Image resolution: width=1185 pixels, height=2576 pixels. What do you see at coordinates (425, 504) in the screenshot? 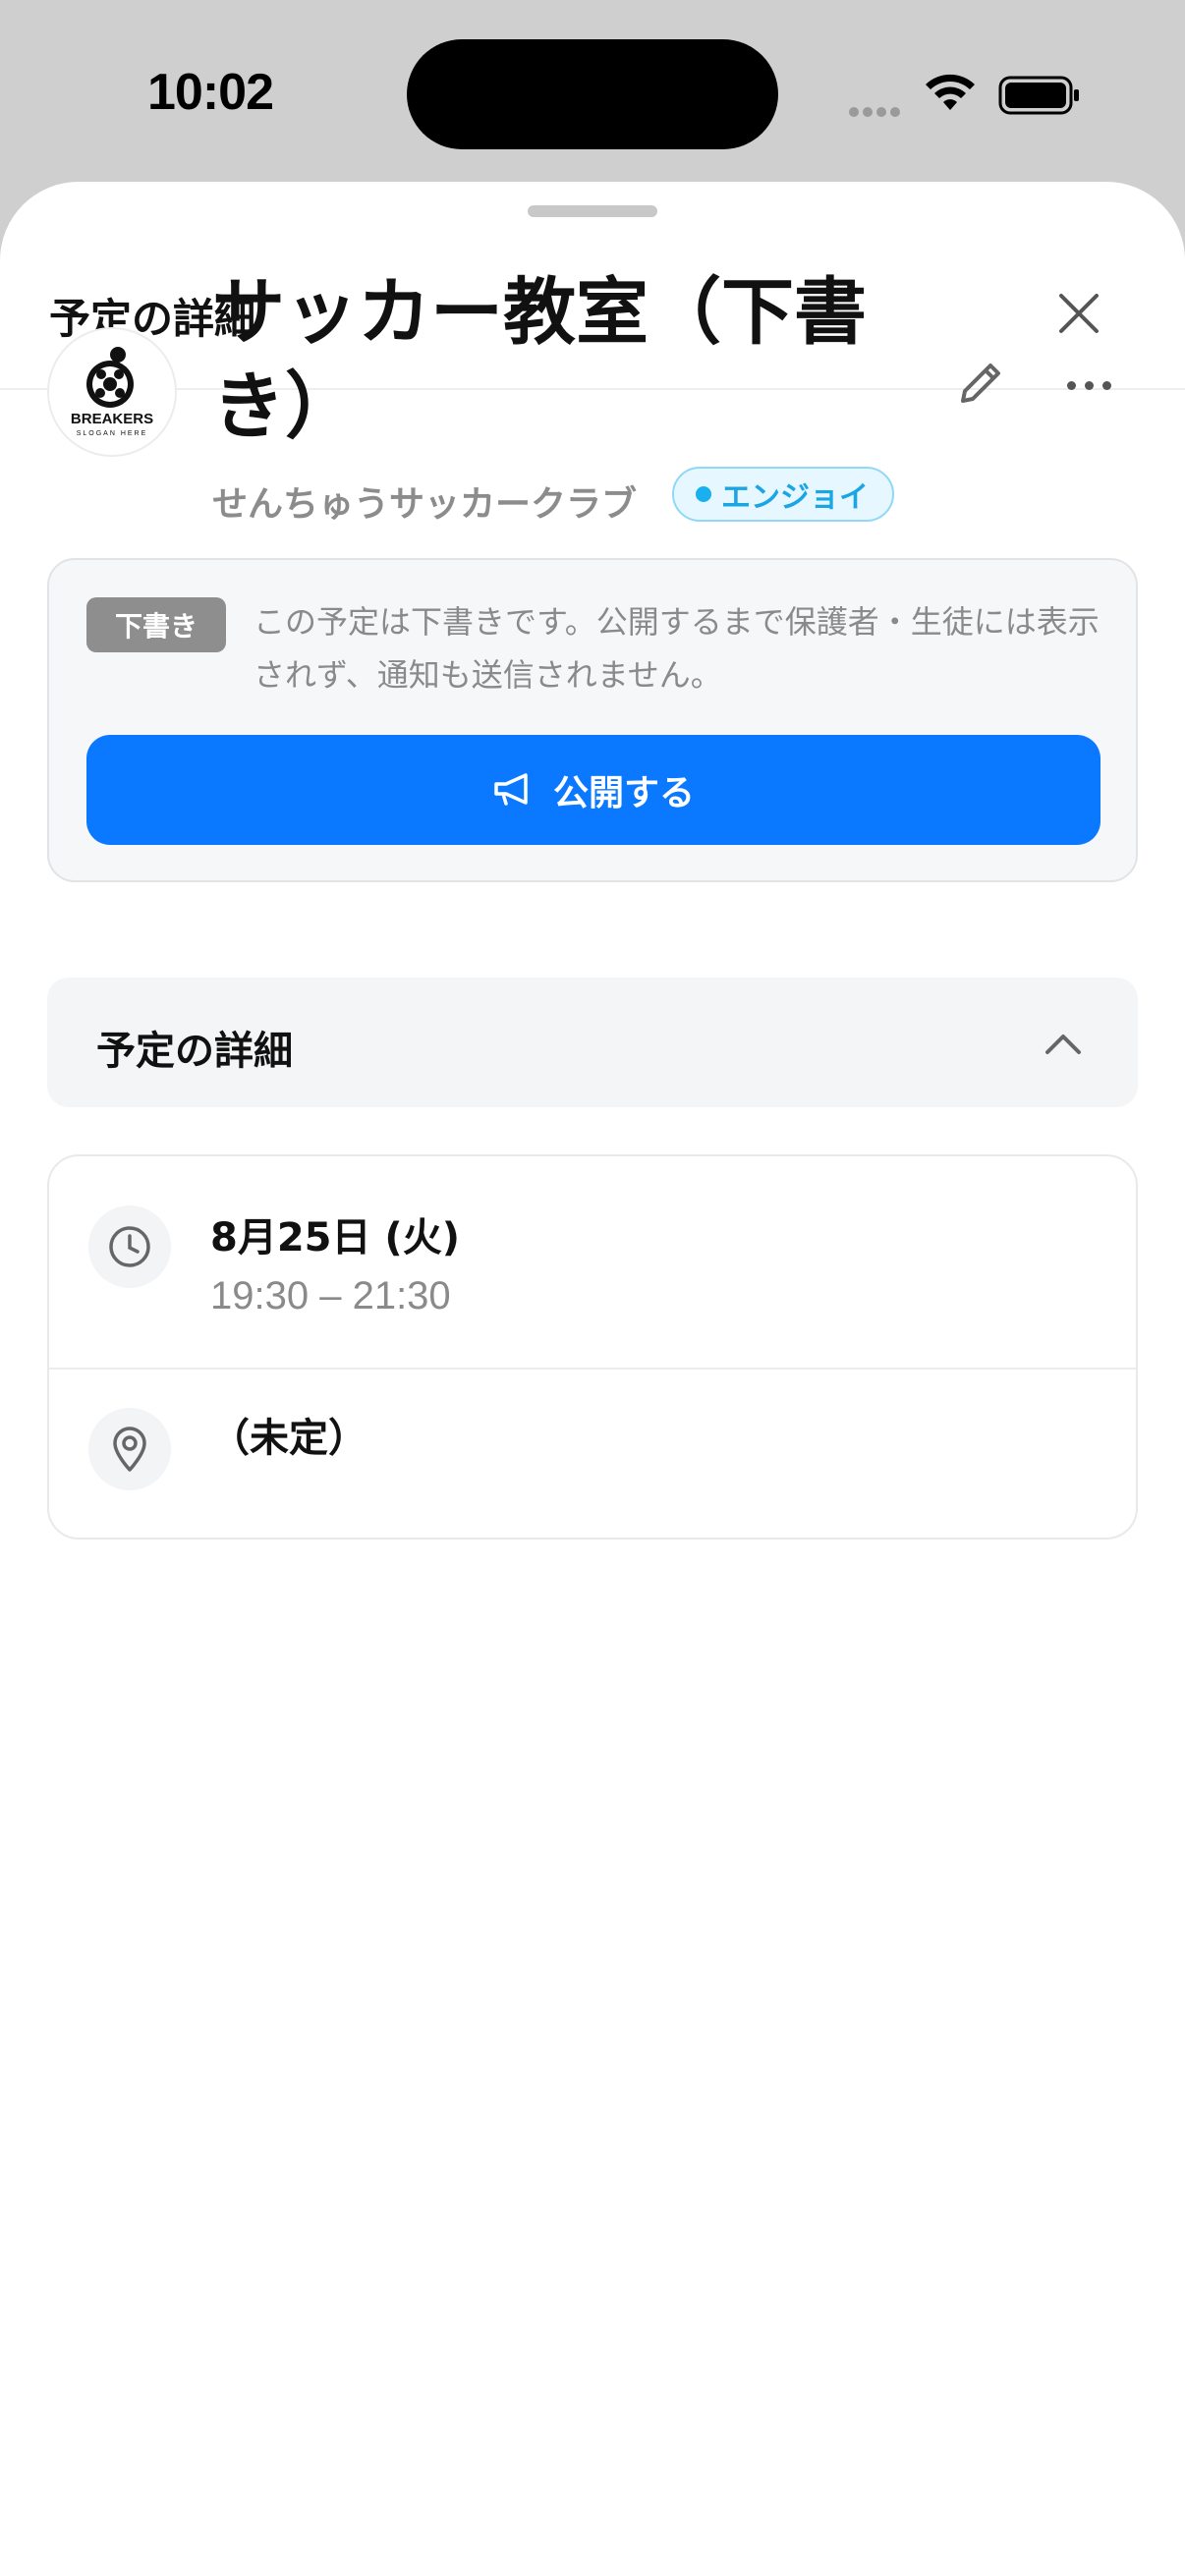
I see `club-name: せんちゅうサッカークラブ` at bounding box center [425, 504].